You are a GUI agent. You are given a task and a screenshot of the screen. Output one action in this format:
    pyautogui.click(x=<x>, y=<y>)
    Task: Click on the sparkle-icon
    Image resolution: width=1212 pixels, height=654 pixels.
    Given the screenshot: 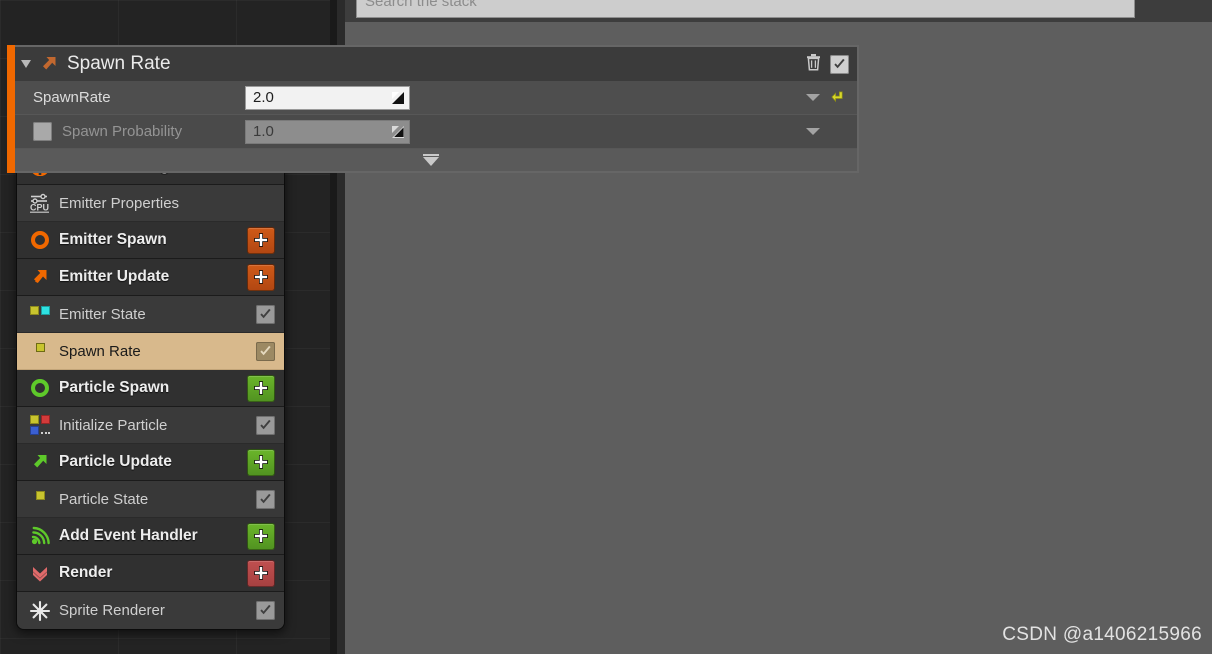 What is the action you would take?
    pyautogui.click(x=40, y=611)
    